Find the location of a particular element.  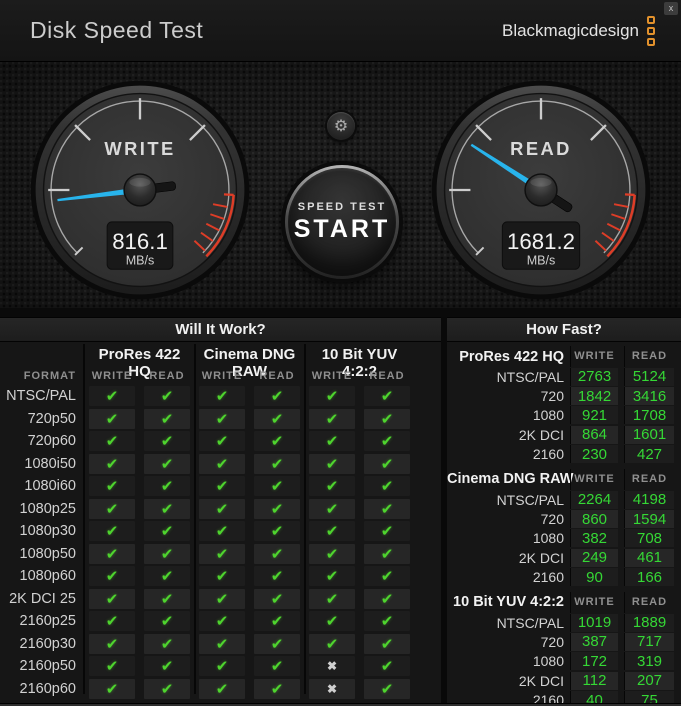

settings-button: ⚙ is located at coordinates (341, 126).